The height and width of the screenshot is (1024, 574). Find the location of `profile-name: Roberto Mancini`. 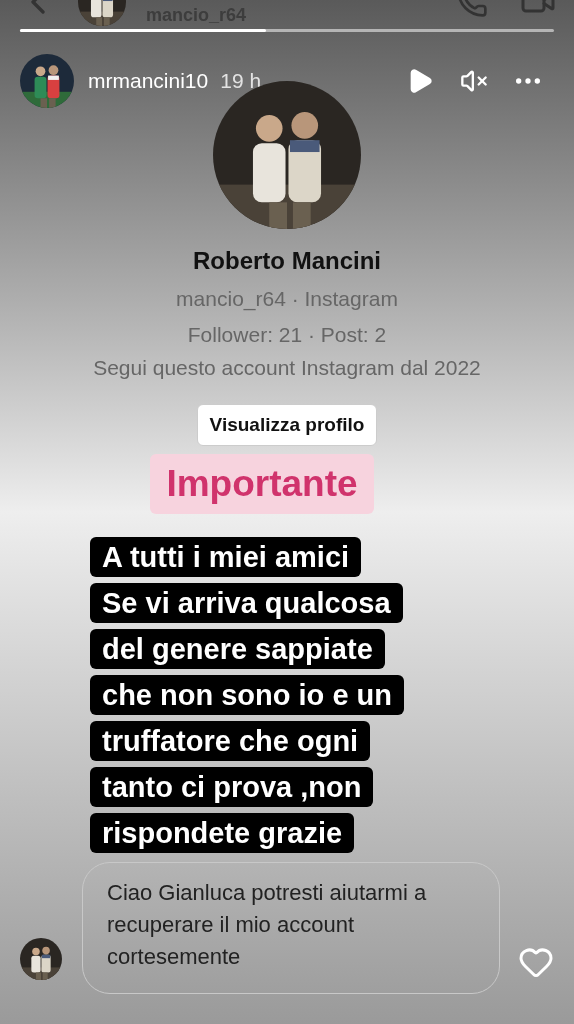

profile-name: Roberto Mancini is located at coordinates (287, 261).